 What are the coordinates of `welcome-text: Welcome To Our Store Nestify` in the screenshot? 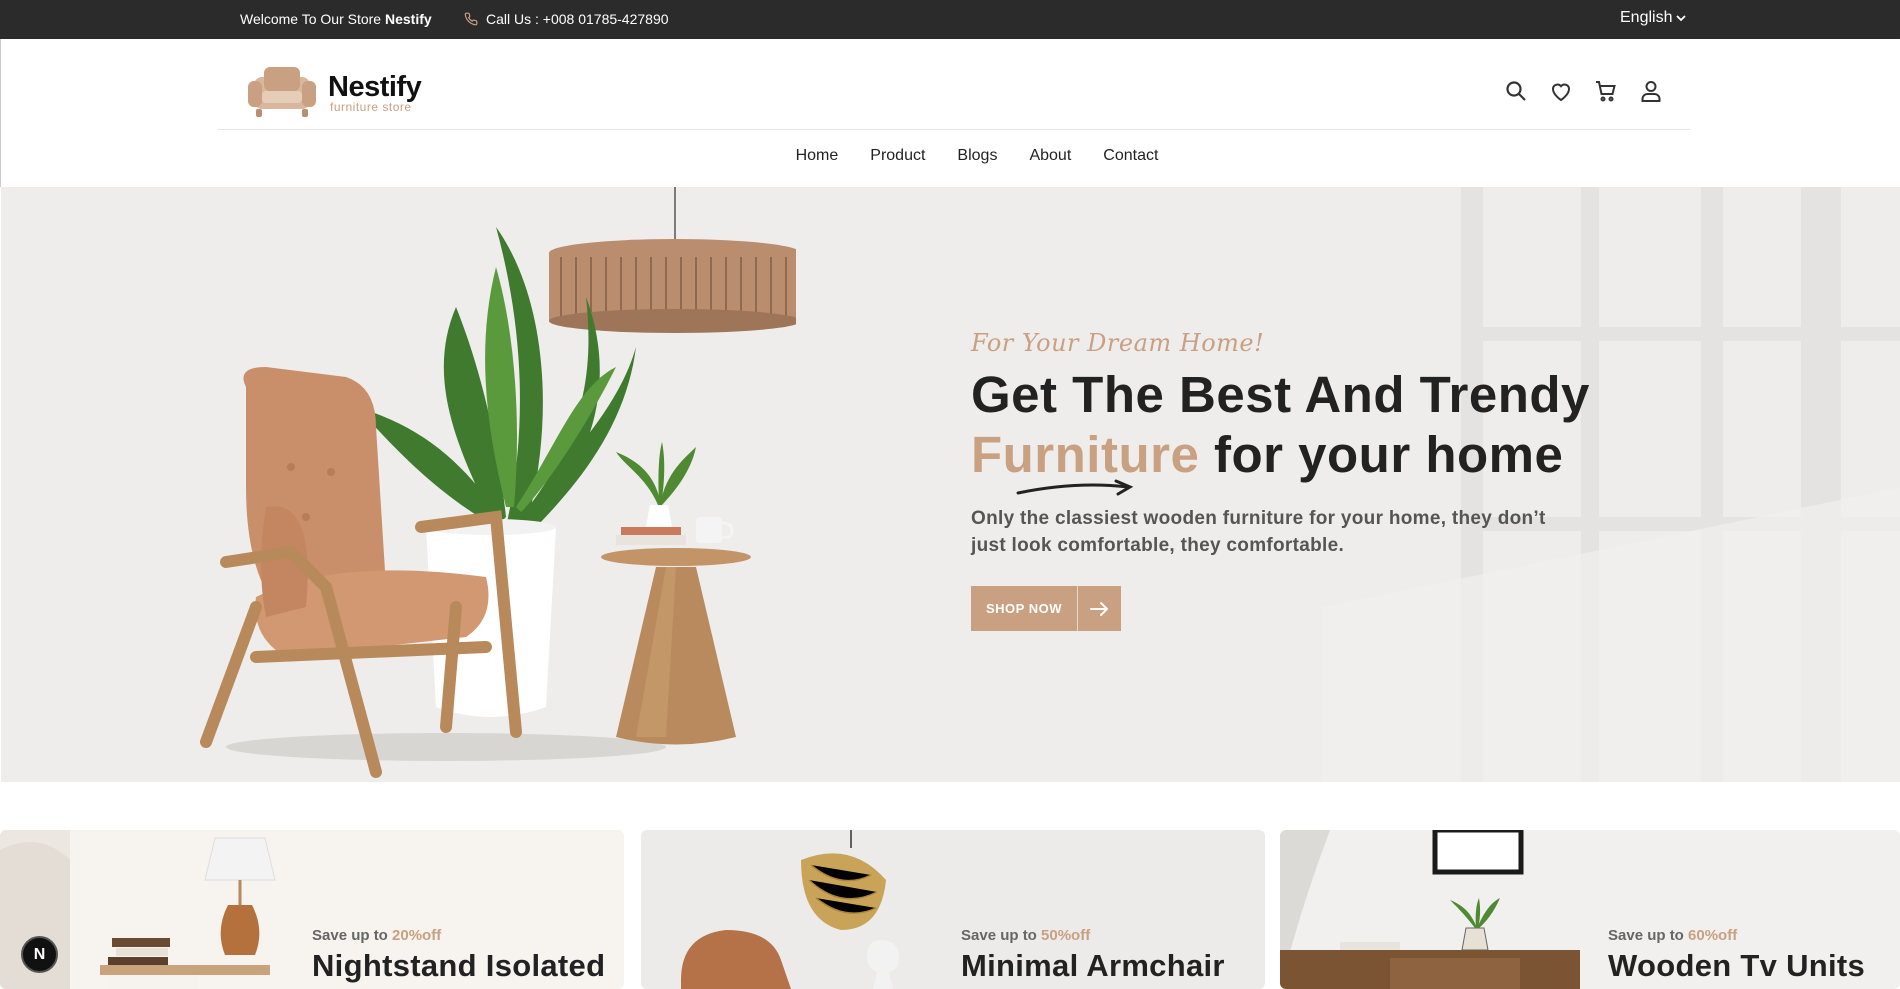 It's located at (336, 19).